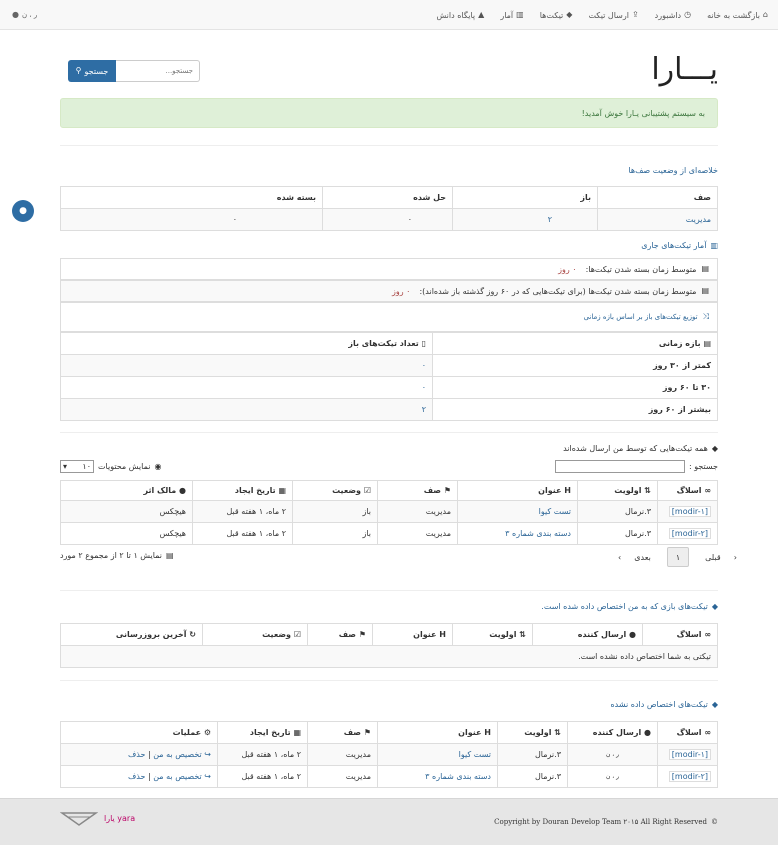 This screenshot has height=845, width=778. I want to click on nav-tickets: ◆ تیکت‌ها, so click(556, 15).